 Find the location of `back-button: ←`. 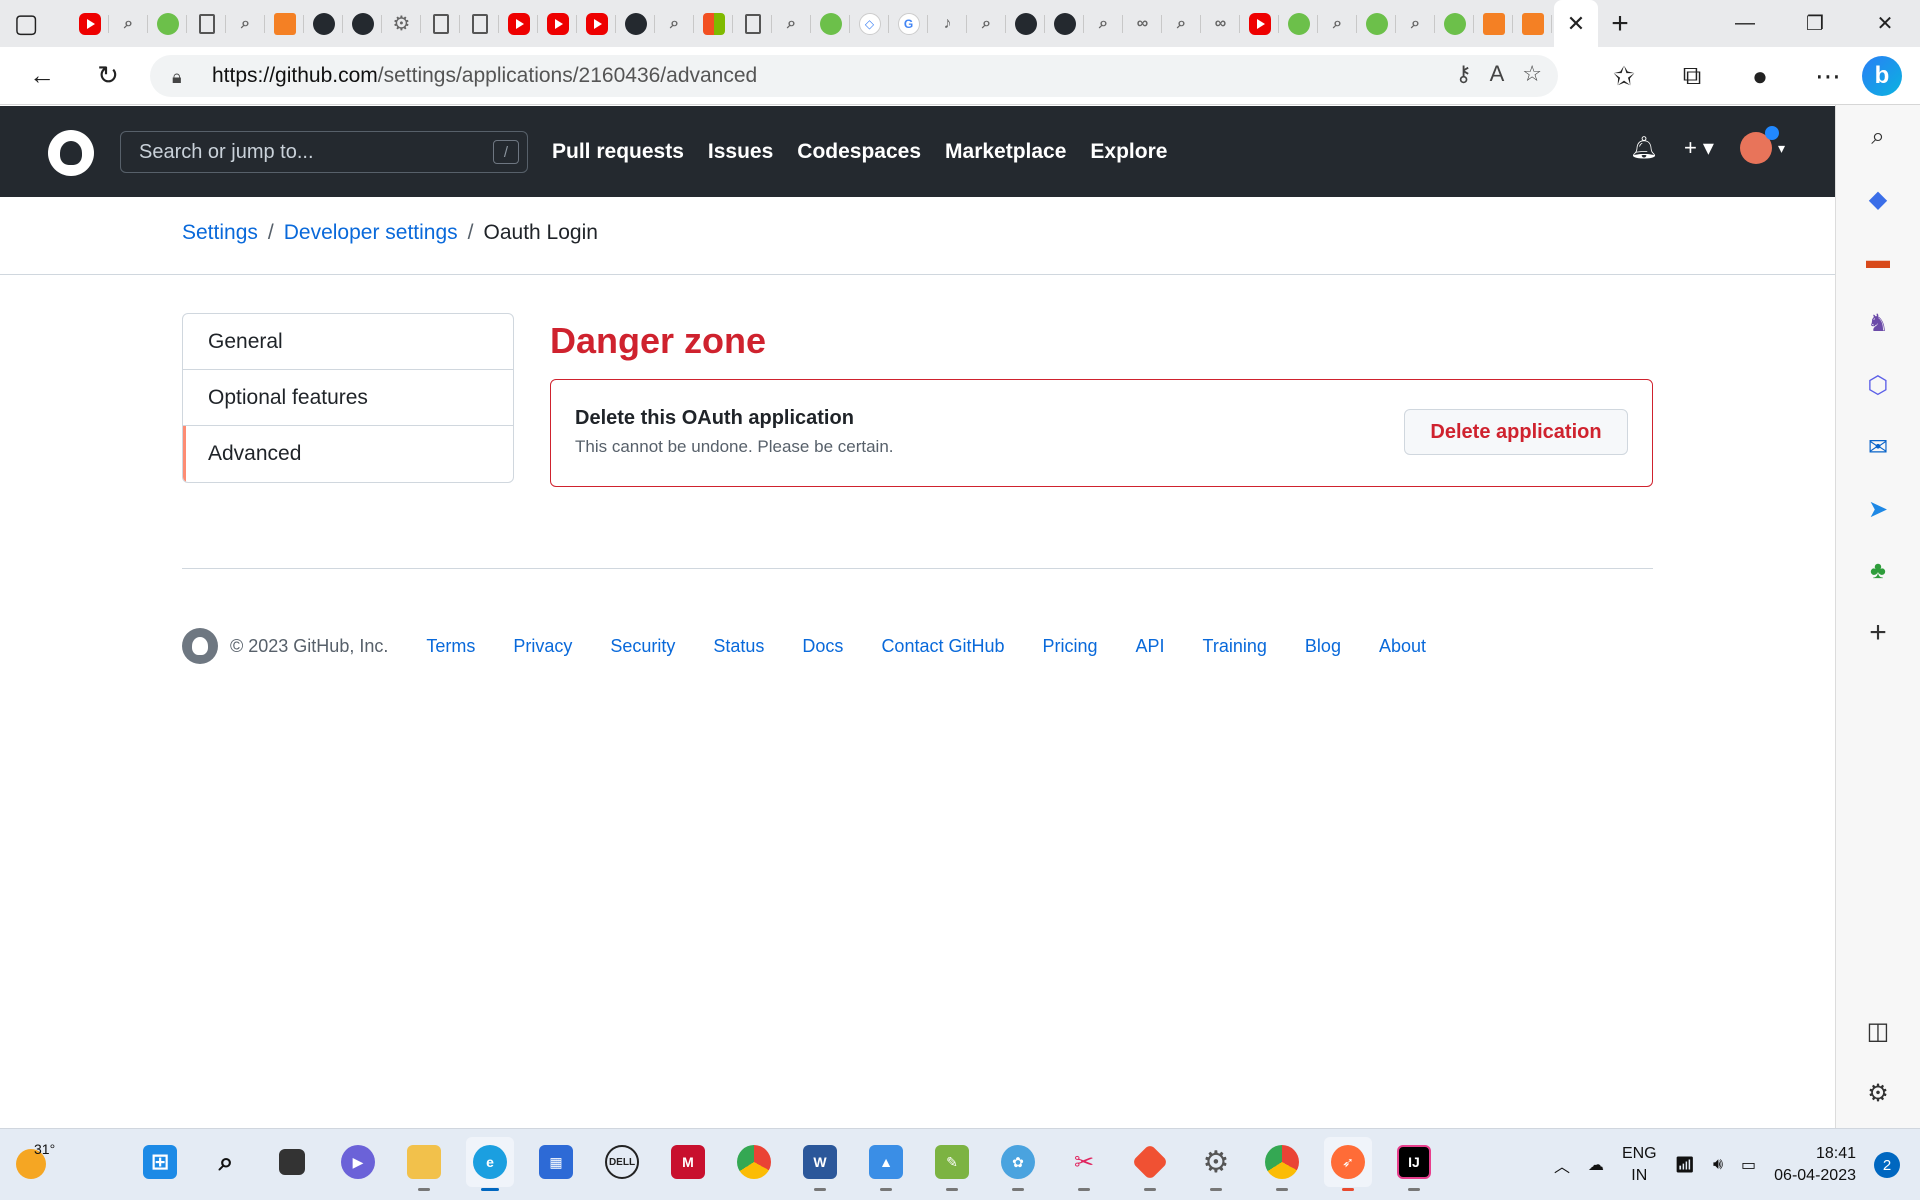

back-button: ← is located at coordinates (42, 76).